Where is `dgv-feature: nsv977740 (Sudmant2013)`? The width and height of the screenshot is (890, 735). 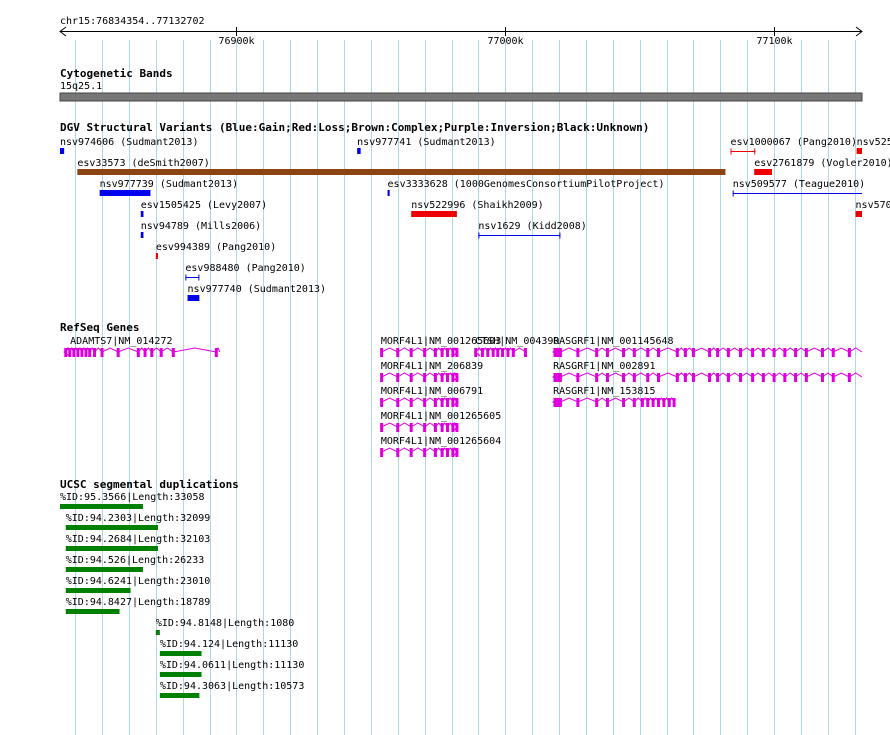
dgv-feature: nsv977740 (Sudmant2013) is located at coordinates (256, 292).